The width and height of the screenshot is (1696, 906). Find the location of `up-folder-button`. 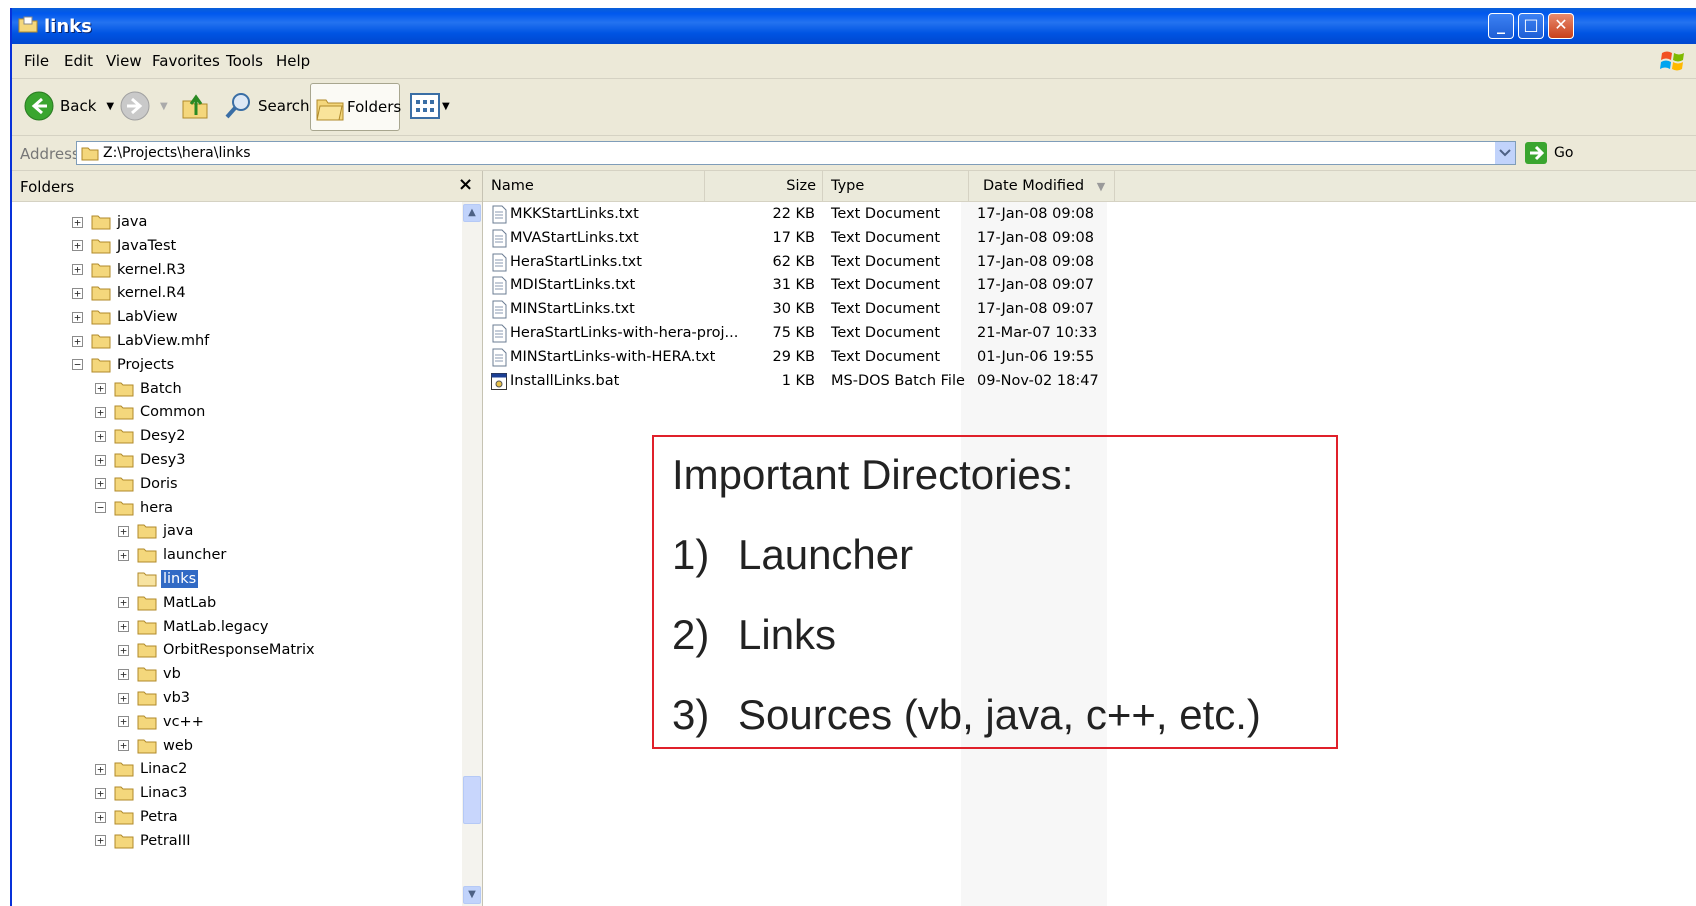

up-folder-button is located at coordinates (195, 106).